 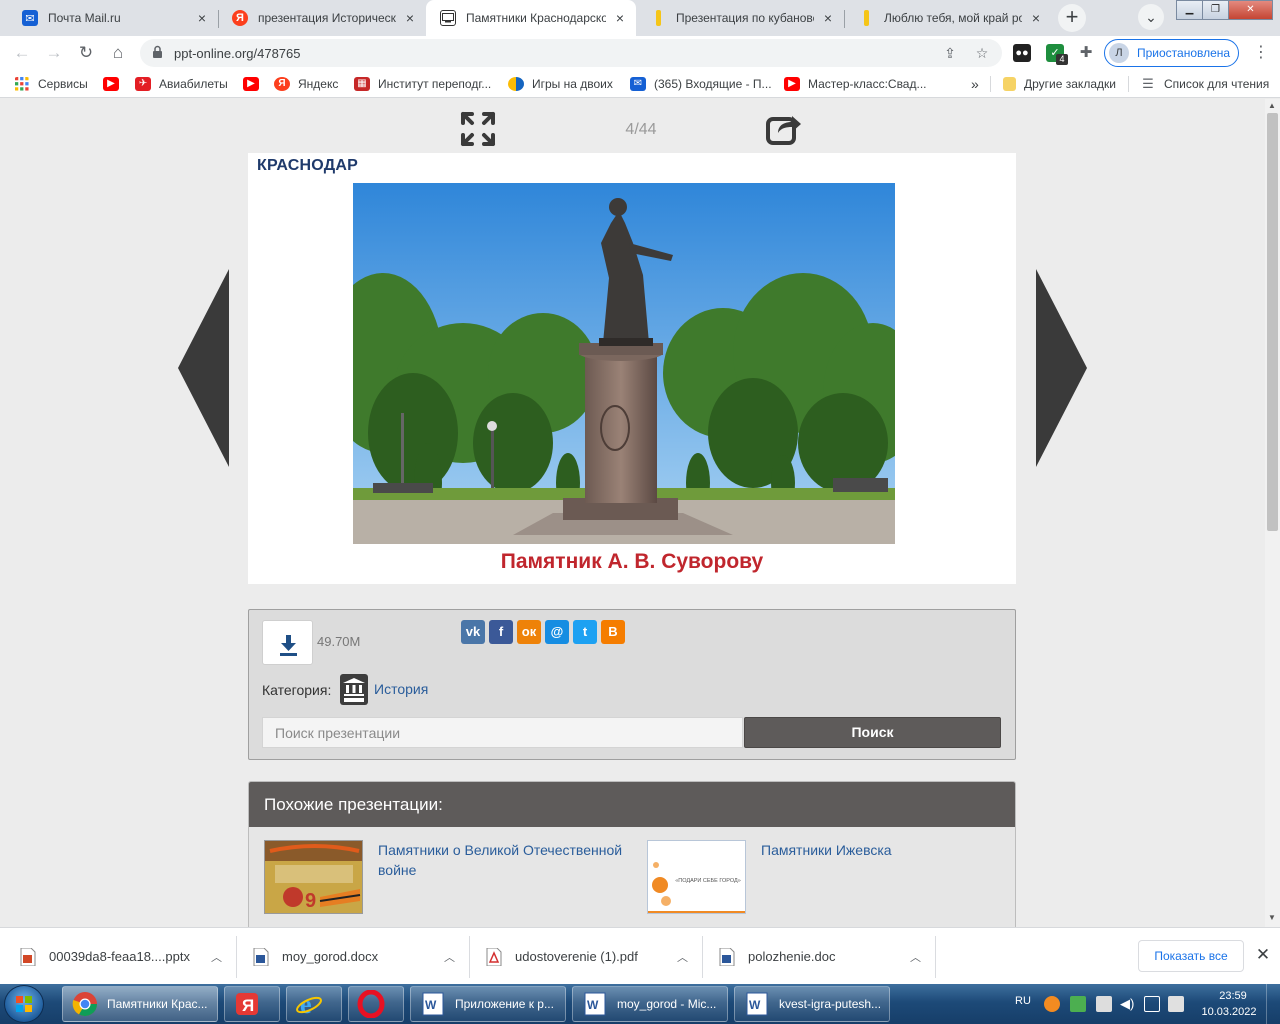 I want to click on close-icon: ✕, so click(x=1263, y=955).